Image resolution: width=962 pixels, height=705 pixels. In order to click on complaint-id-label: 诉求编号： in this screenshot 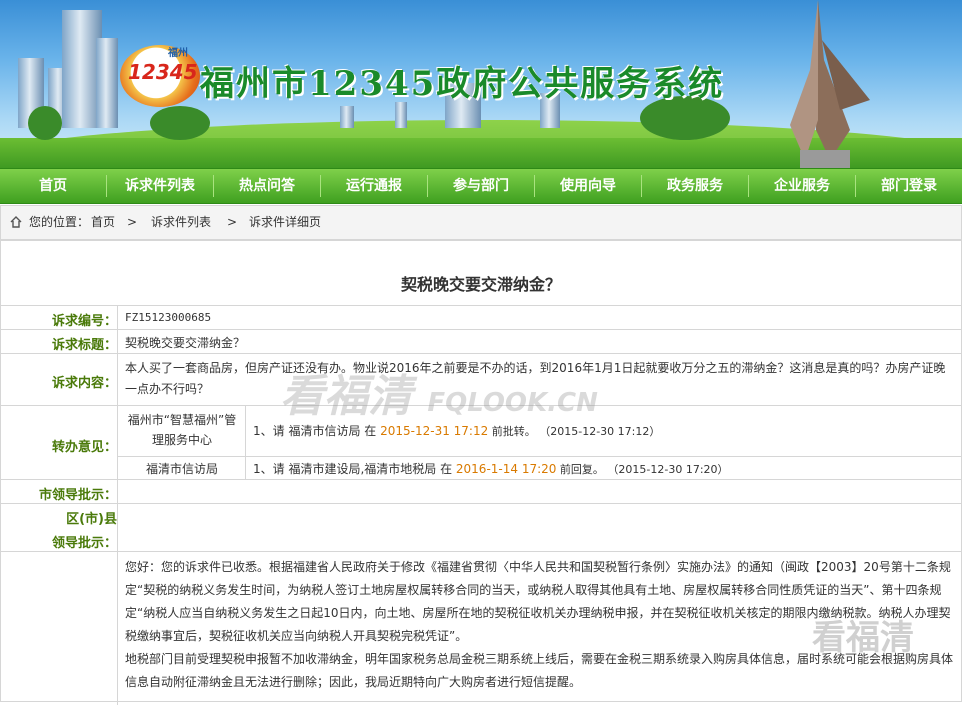, I will do `click(84, 321)`.